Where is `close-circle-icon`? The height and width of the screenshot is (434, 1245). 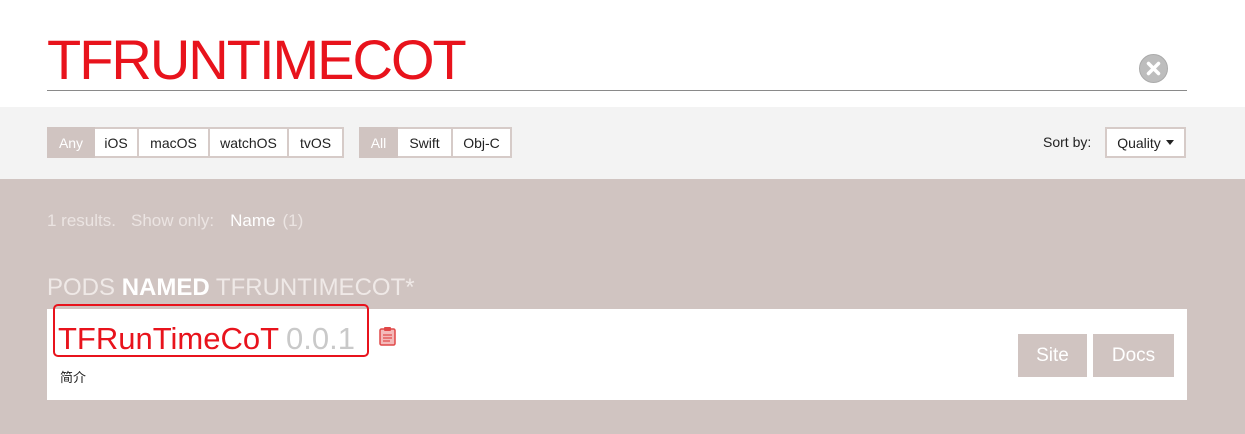
close-circle-icon is located at coordinates (1153, 68).